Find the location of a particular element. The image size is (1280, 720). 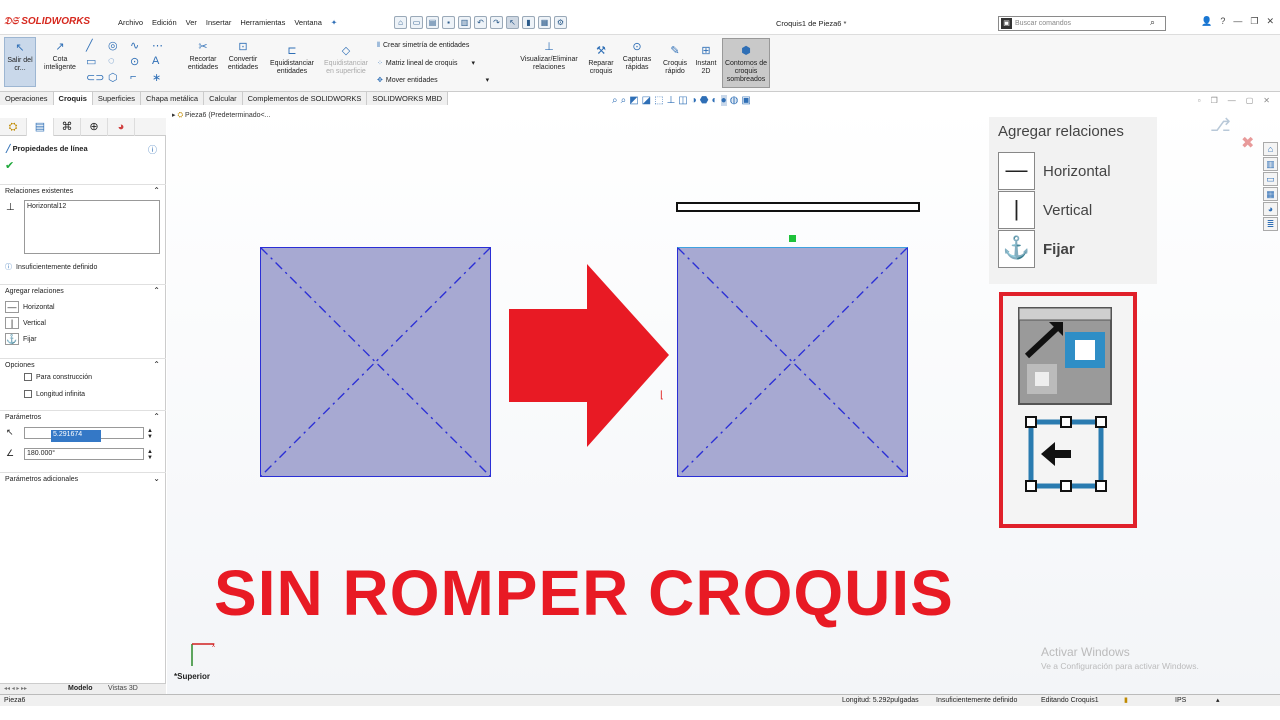

tab-scroll-arrows-icon: ◂◂ ◂ ▸ ▸▸ is located at coordinates (15, 688).